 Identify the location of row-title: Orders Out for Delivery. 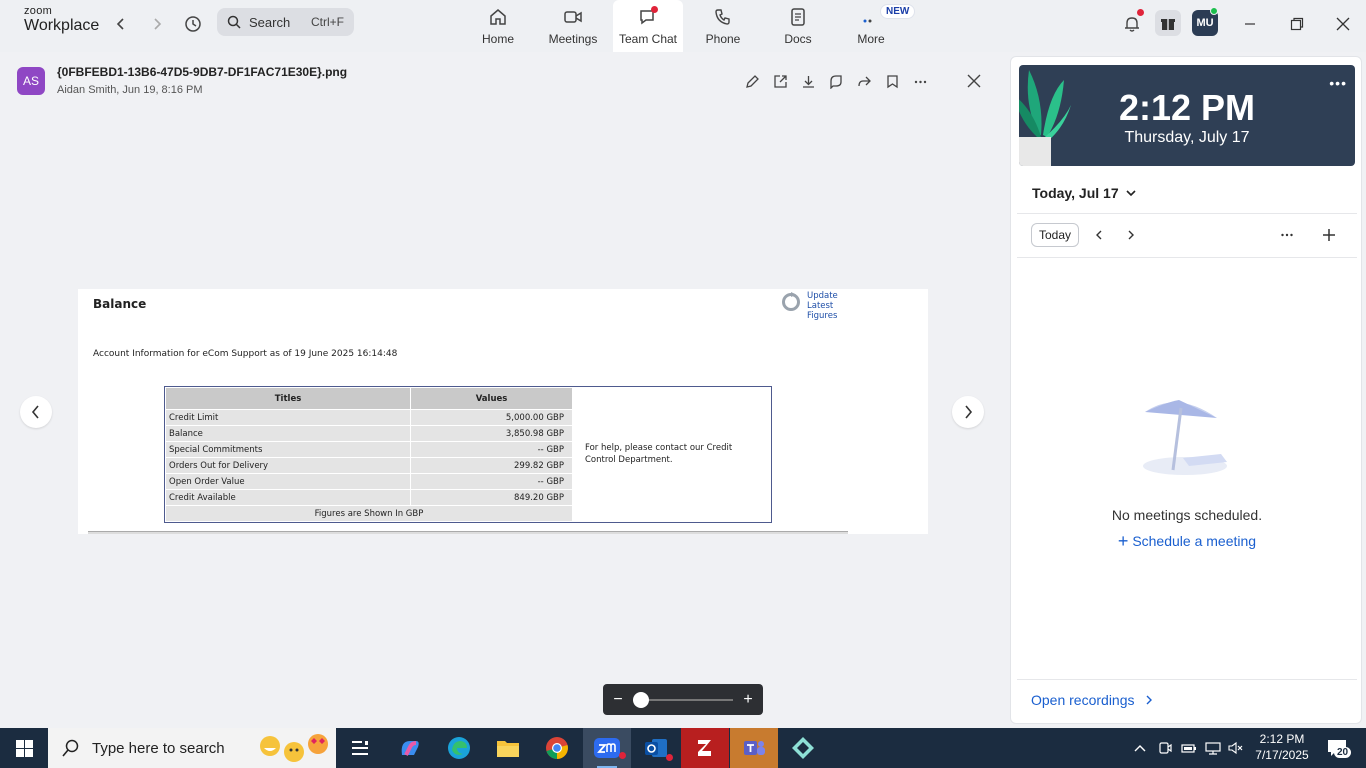
(288, 465).